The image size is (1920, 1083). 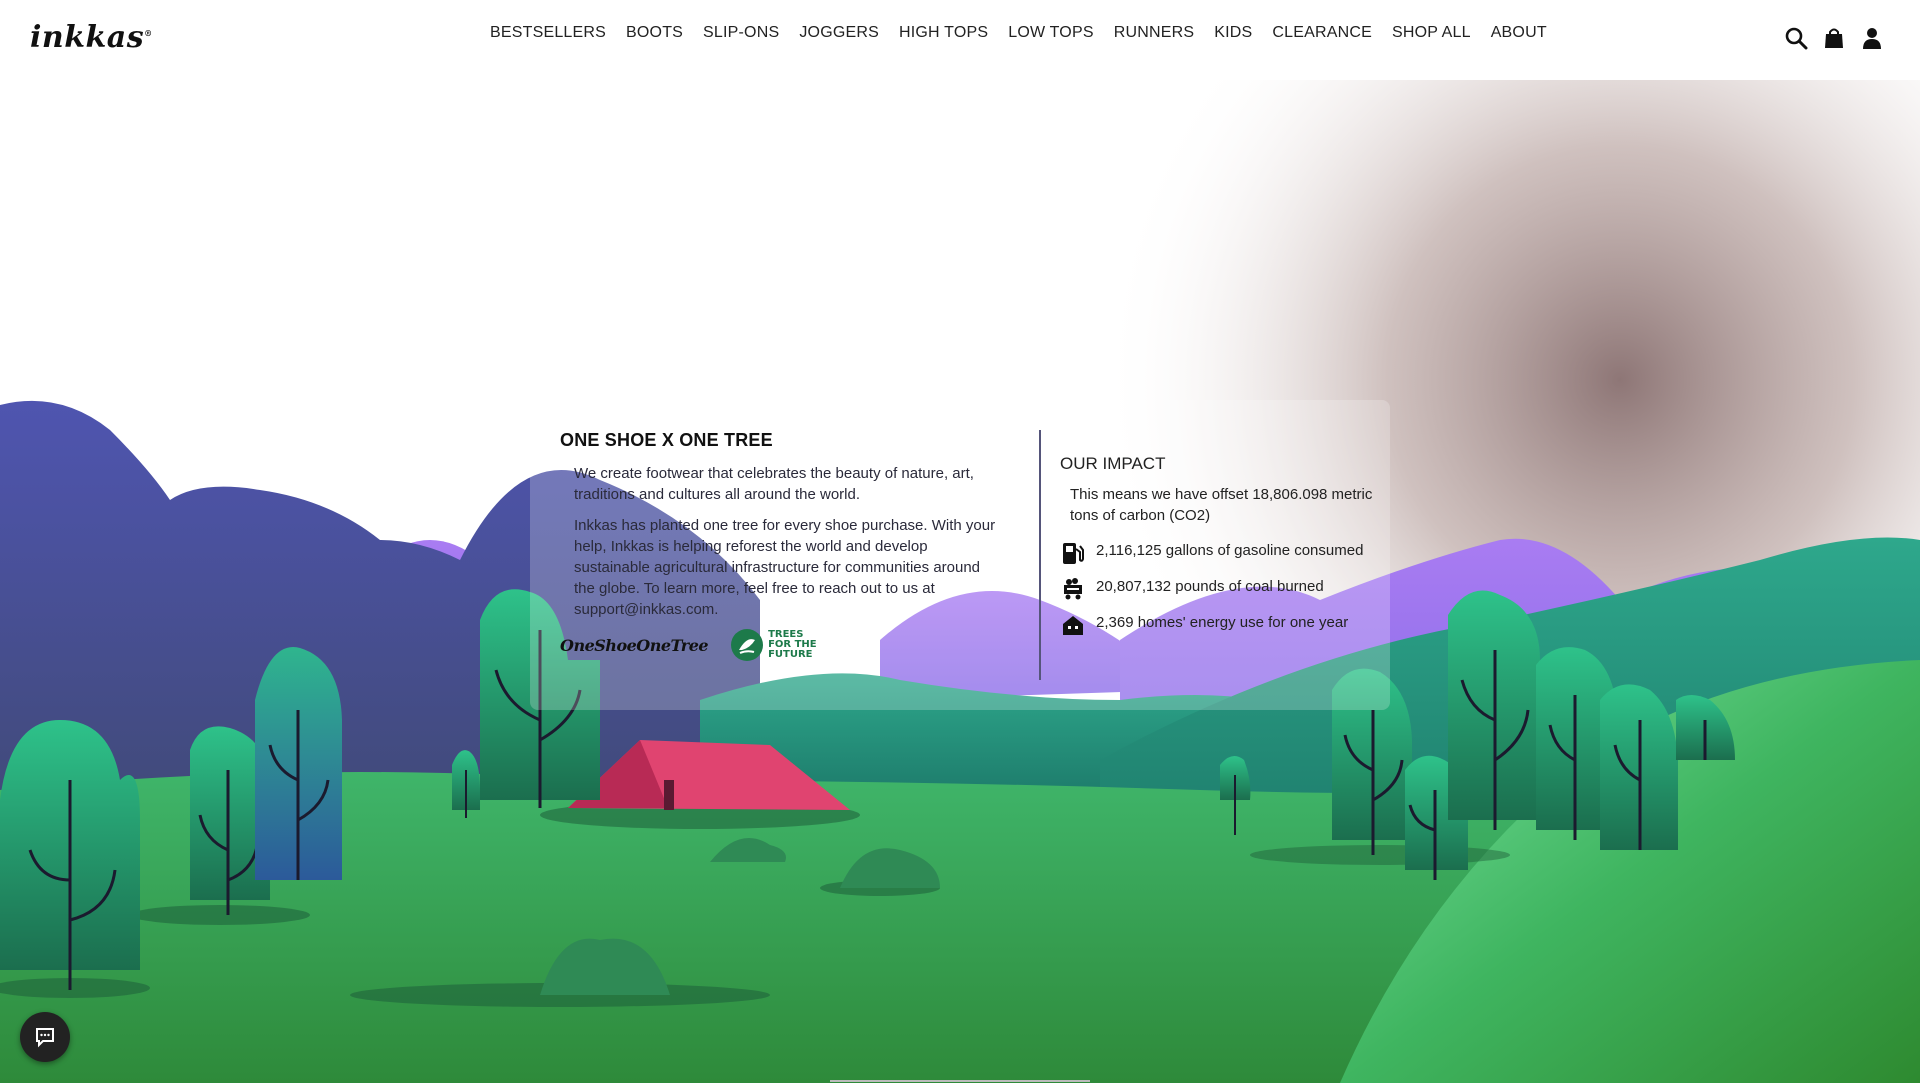 I want to click on header-icons, so click(x=1834, y=38).